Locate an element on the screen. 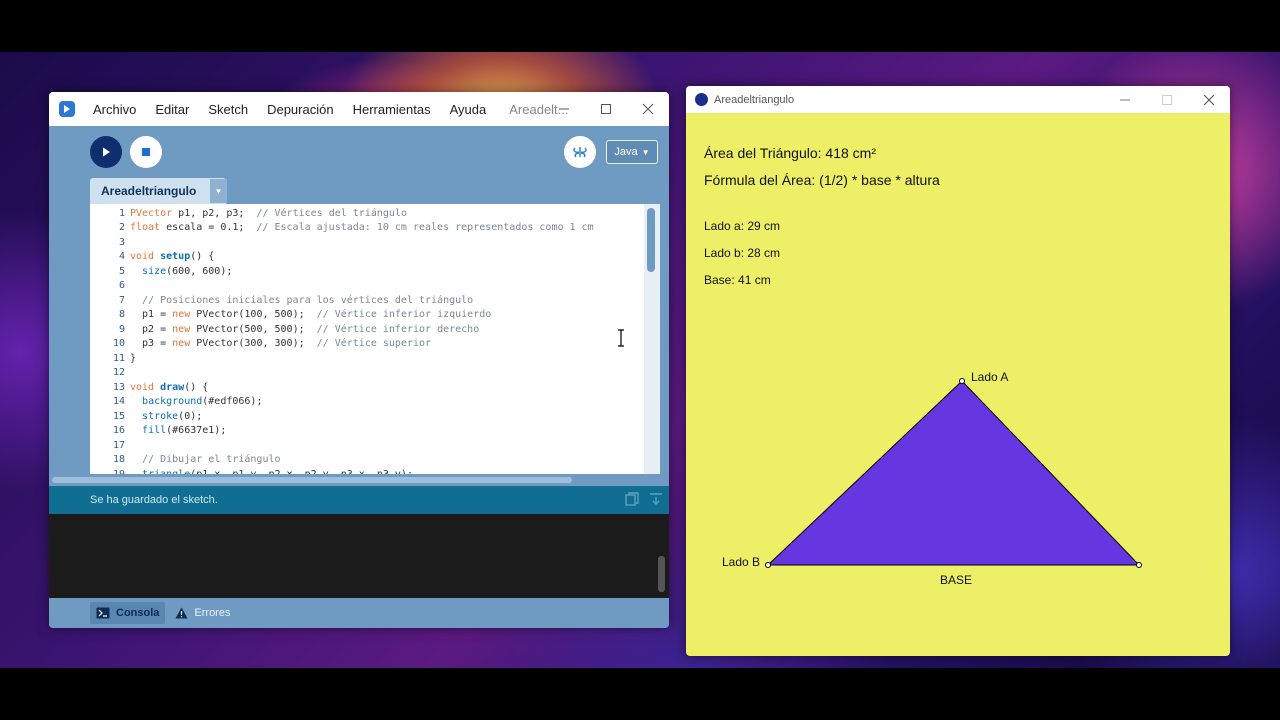  menu-sketch: Sketch is located at coordinates (228, 109).